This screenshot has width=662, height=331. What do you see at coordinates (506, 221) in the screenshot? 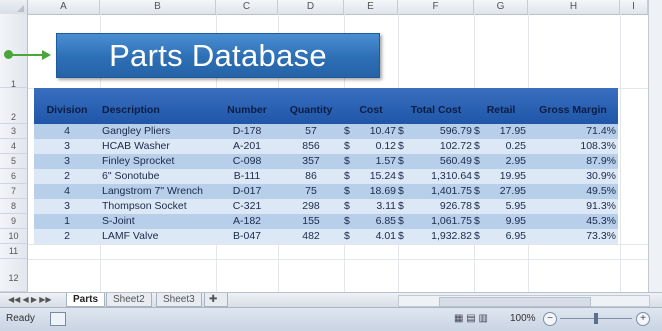
I see `cell-retail: 9.95` at bounding box center [506, 221].